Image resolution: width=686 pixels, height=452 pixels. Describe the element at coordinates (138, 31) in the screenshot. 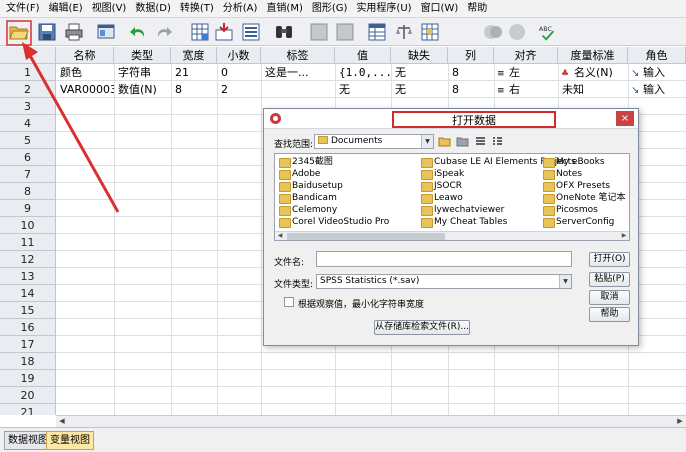

I see `undo-icon` at that location.